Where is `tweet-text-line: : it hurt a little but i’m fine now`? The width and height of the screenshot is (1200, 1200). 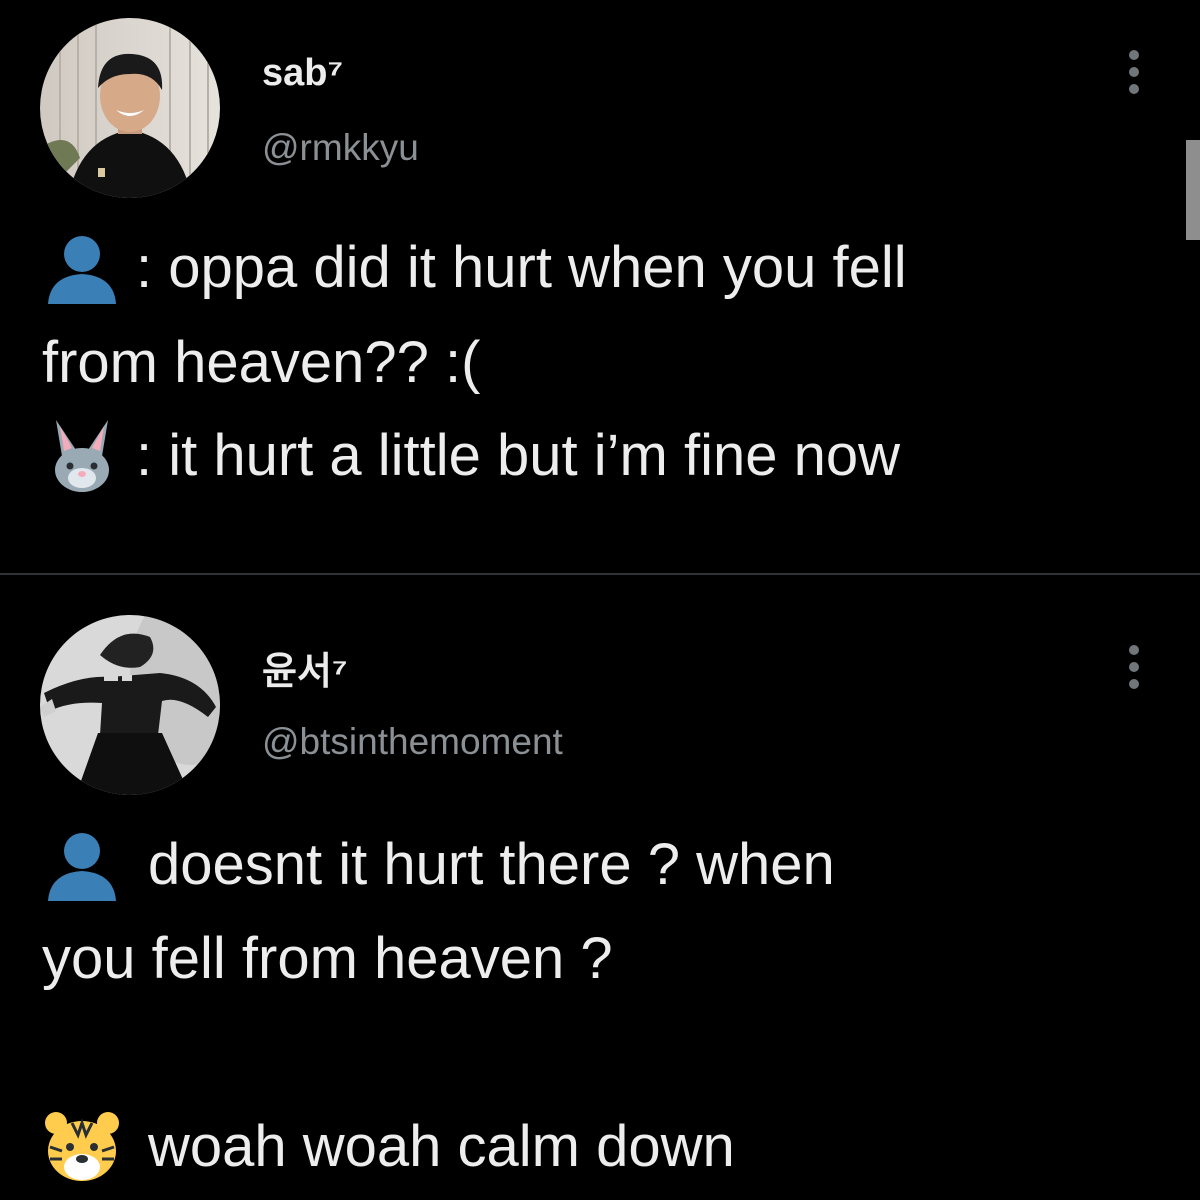
tweet-text-line: : it hurt a little but i’m fine now is located at coordinates (471, 456).